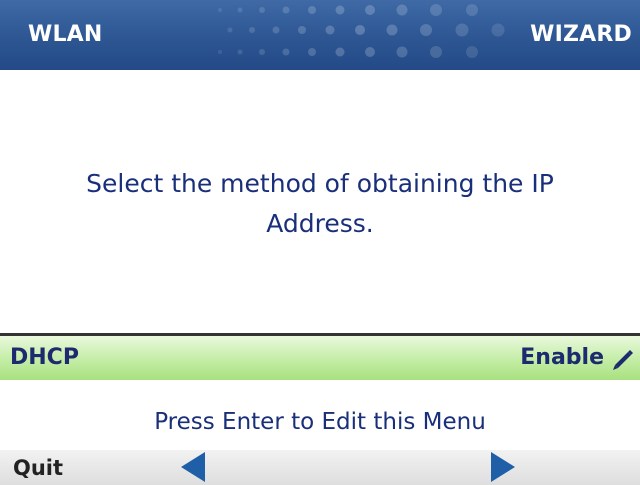  Describe the element at coordinates (320, 356) in the screenshot. I see `dhcp-setting-row: DHCP Enable` at that location.